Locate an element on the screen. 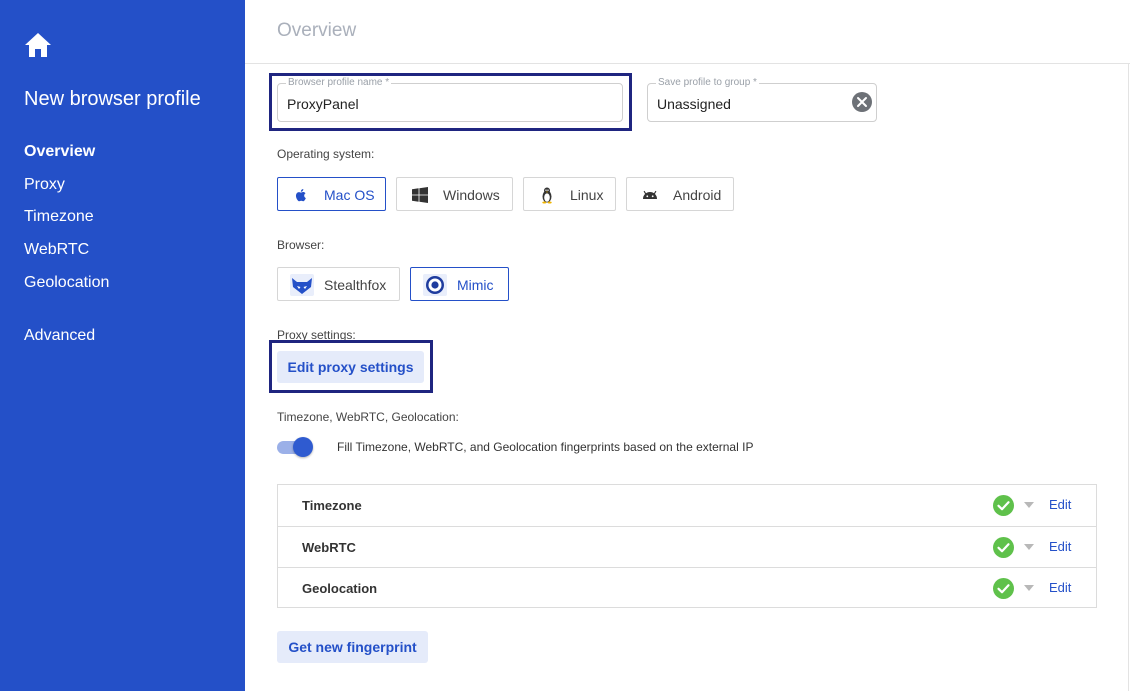 This screenshot has height=691, width=1130. fingerprint-row-webrtc: WebRTC Edit is located at coordinates (687, 546).